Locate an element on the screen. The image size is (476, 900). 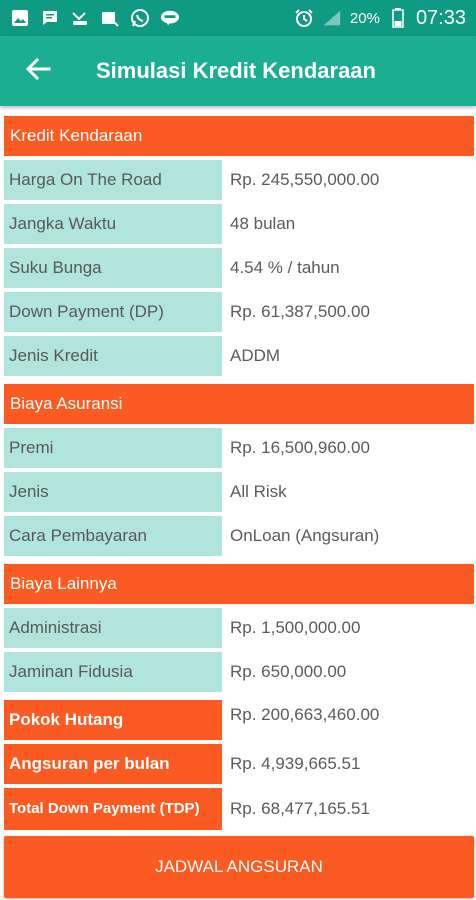
battery-percent: 20% is located at coordinates (364, 18).